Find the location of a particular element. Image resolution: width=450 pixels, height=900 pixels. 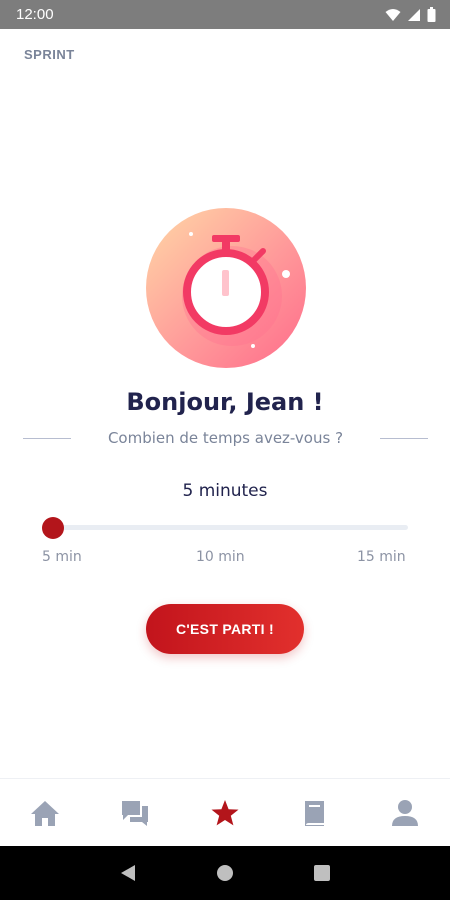

home-button-icon is located at coordinates (225, 873).